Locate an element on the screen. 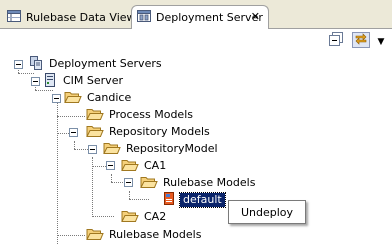 This screenshot has width=392, height=245. tab-deployment-server: Deployment Server ✕ is located at coordinates (200, 17).